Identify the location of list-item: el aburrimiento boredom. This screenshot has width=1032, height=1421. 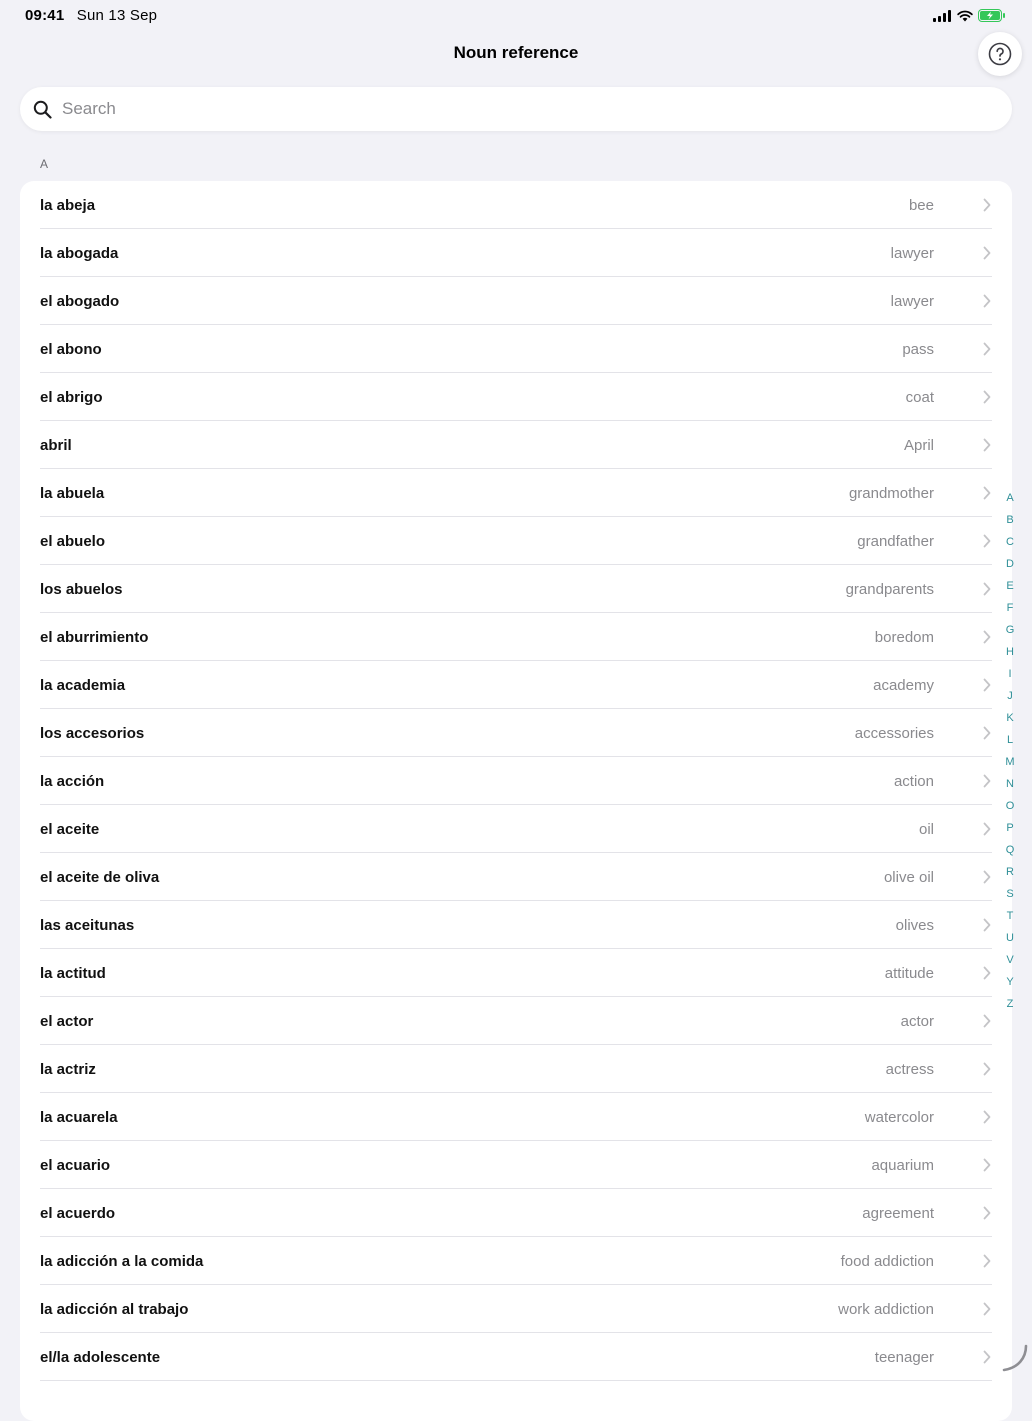
(516, 637).